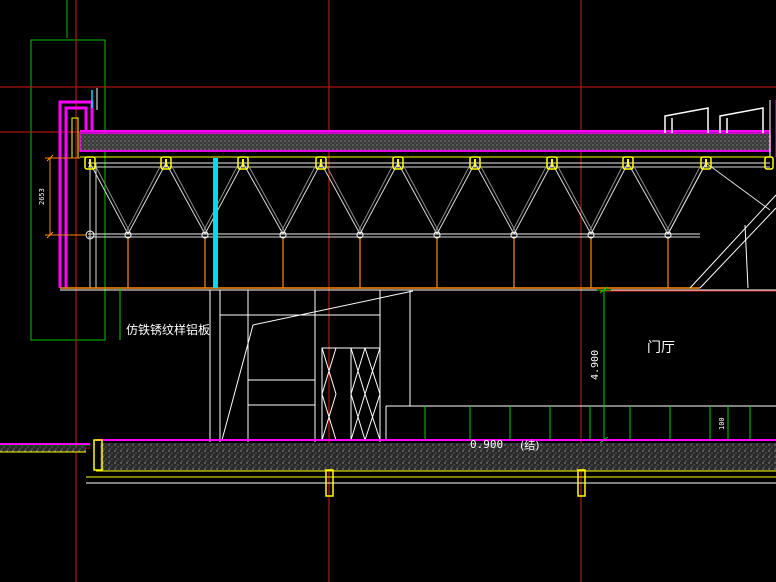 This screenshot has width=776, height=582. What do you see at coordinates (595, 365) in the screenshot?
I see `height-dim-label: 4.900` at bounding box center [595, 365].